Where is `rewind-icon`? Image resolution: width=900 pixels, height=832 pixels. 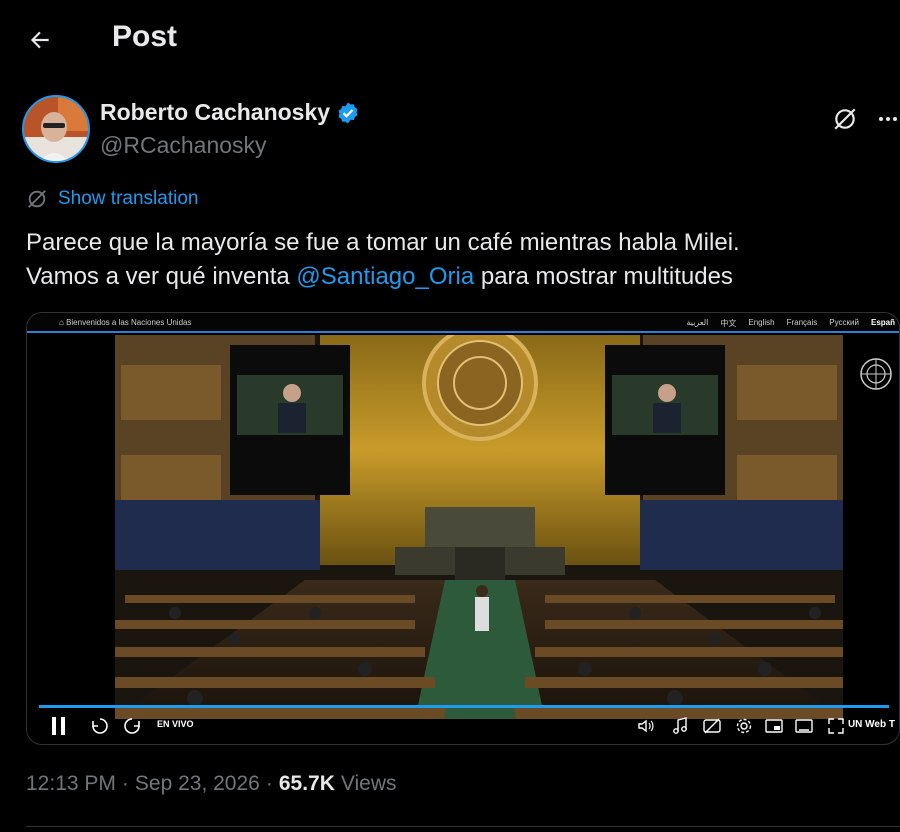 rewind-icon is located at coordinates (100, 726).